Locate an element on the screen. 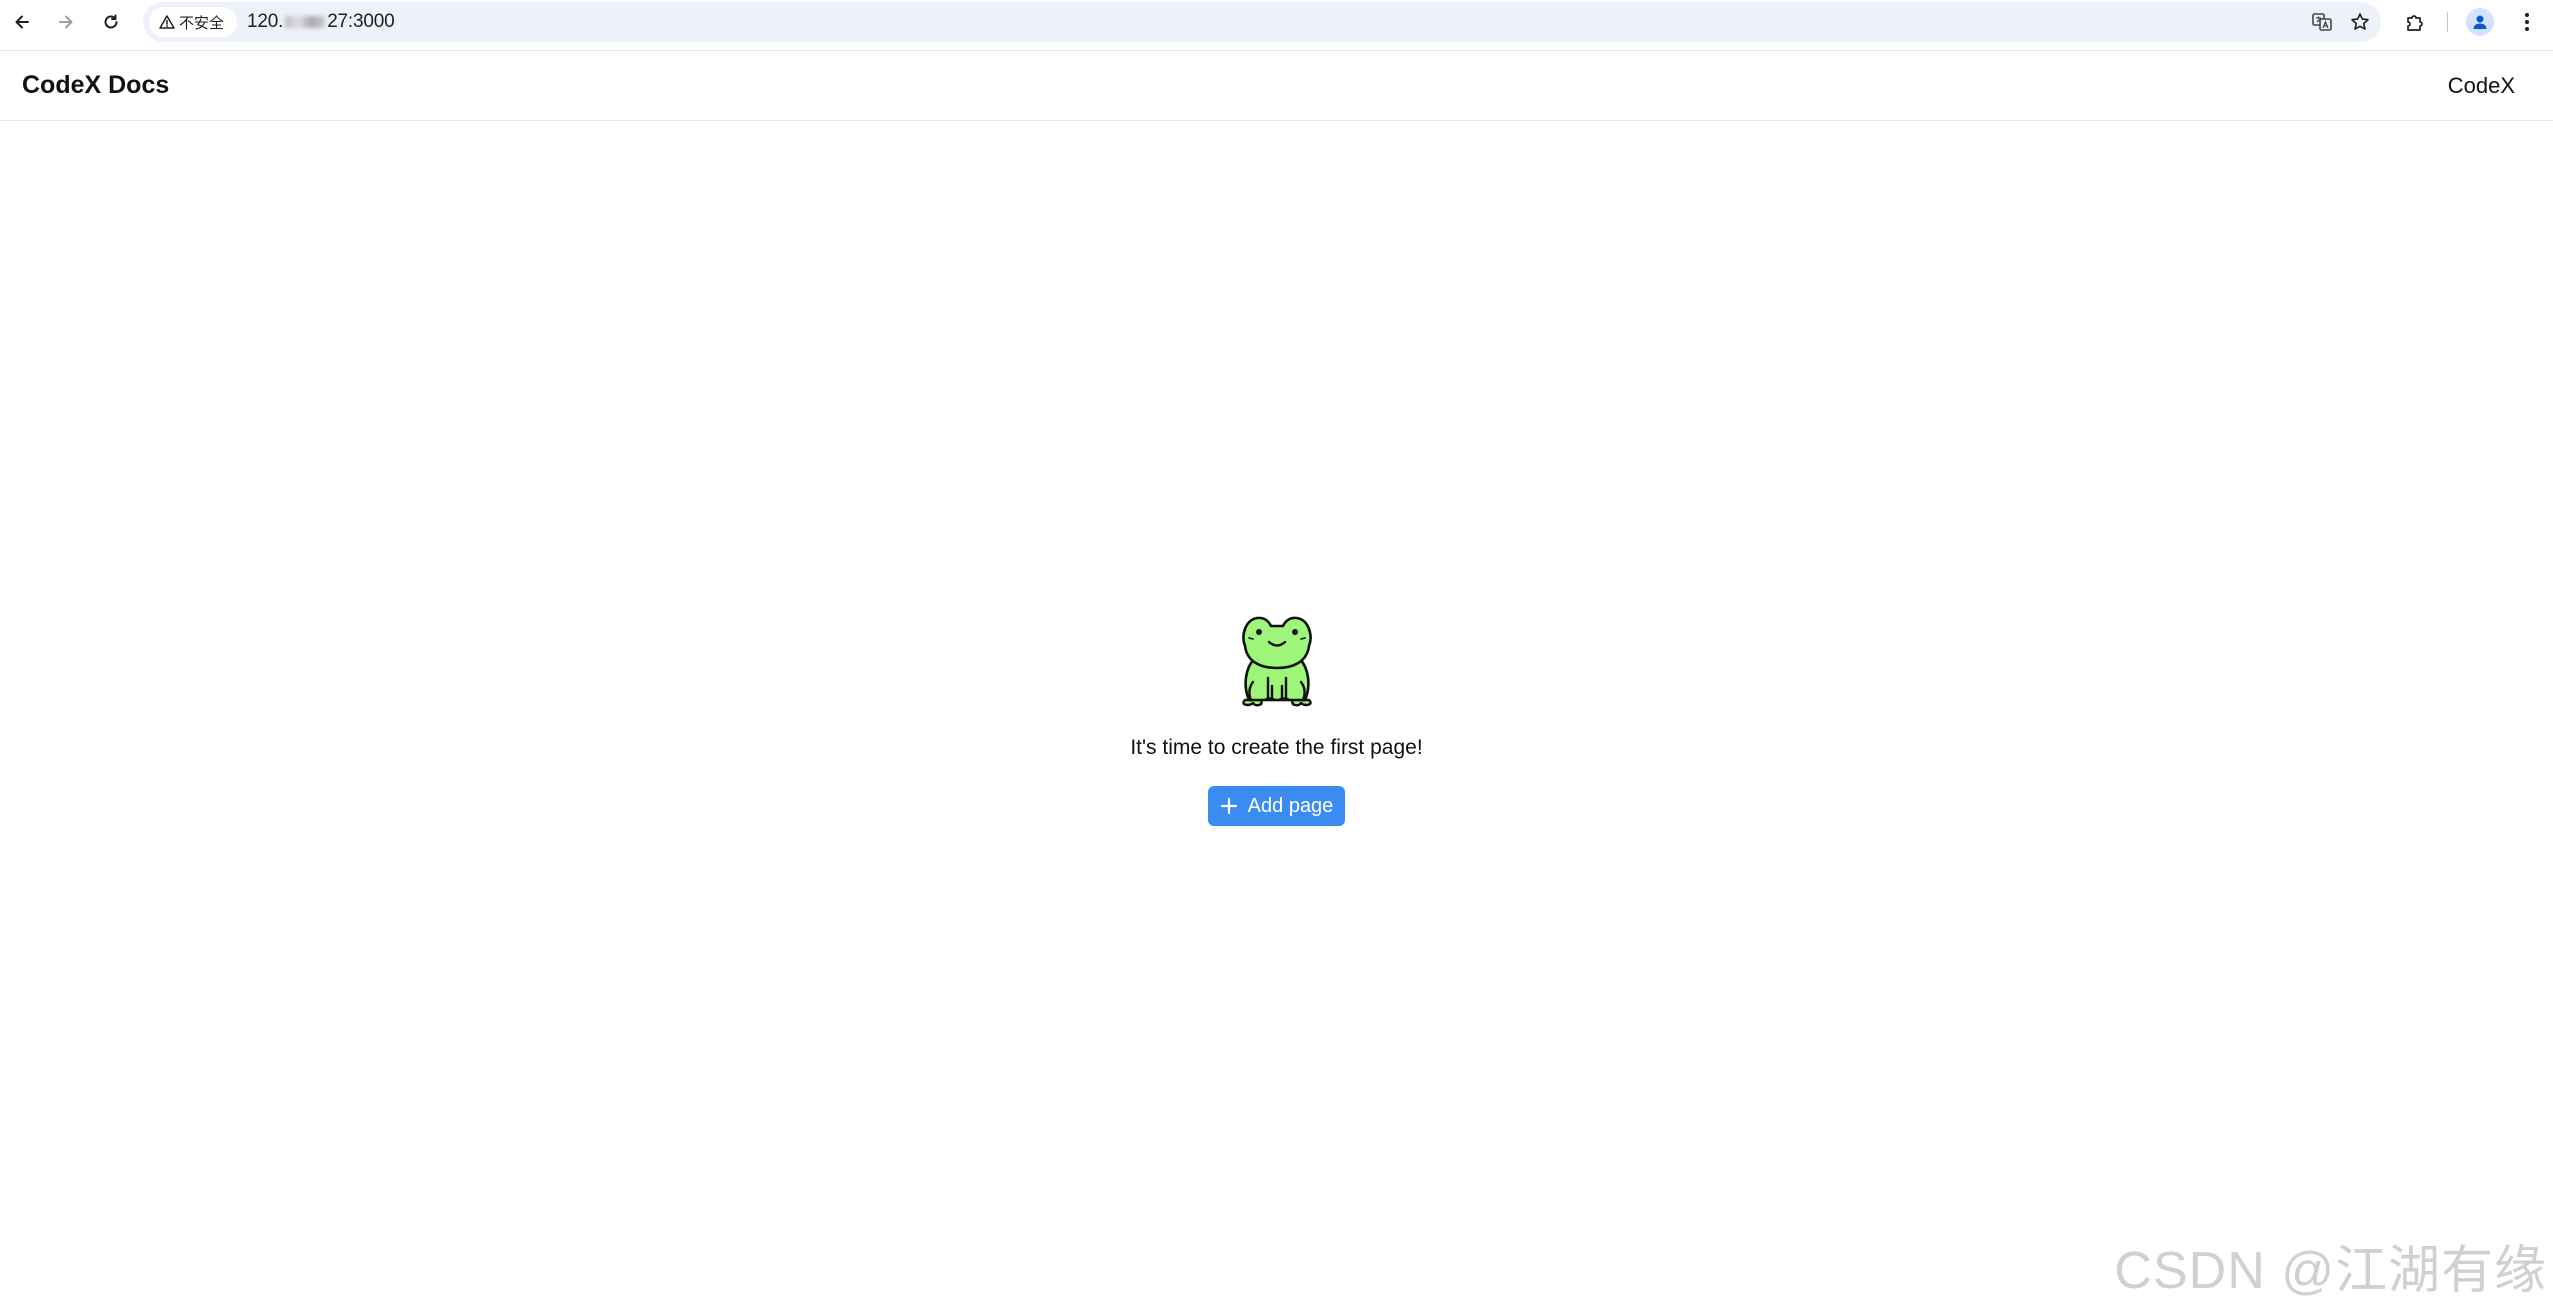  add-page-button: Add page is located at coordinates (1276, 806).